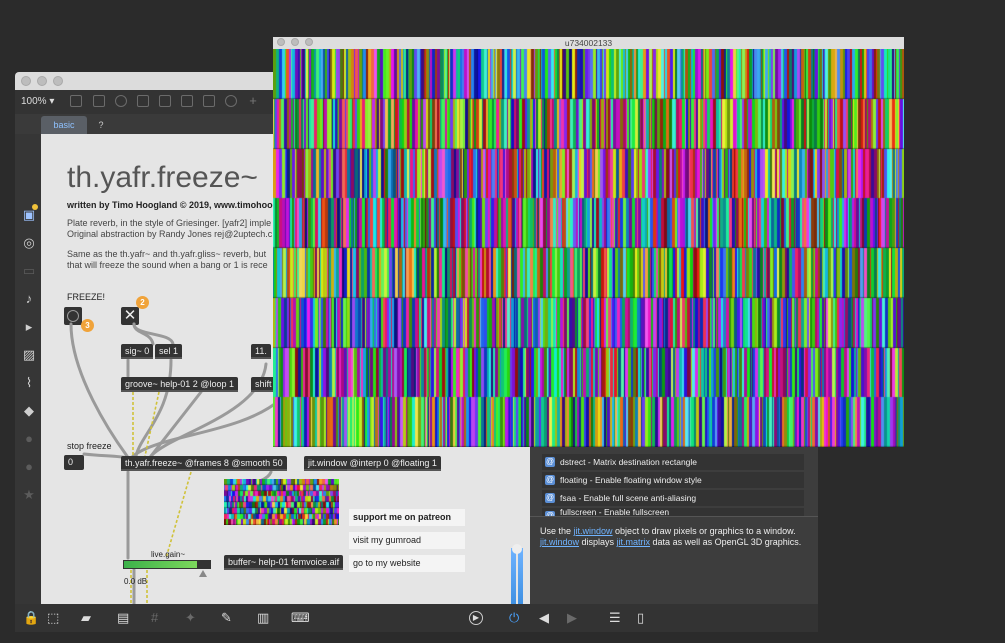 This screenshot has height=643, width=1005. What do you see at coordinates (578, 512) in the screenshot?
I see `attribute-name: fullscreen` at bounding box center [578, 512].